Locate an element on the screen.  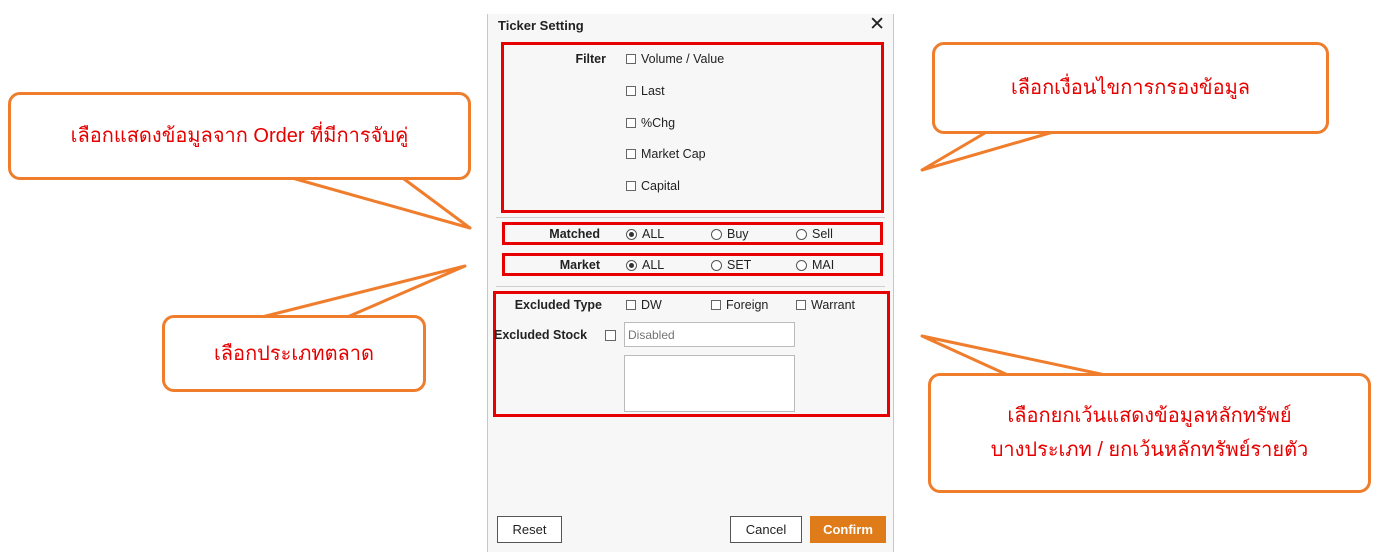
filter-checkbox-volume-value: Volume / Value is located at coordinates (675, 59).